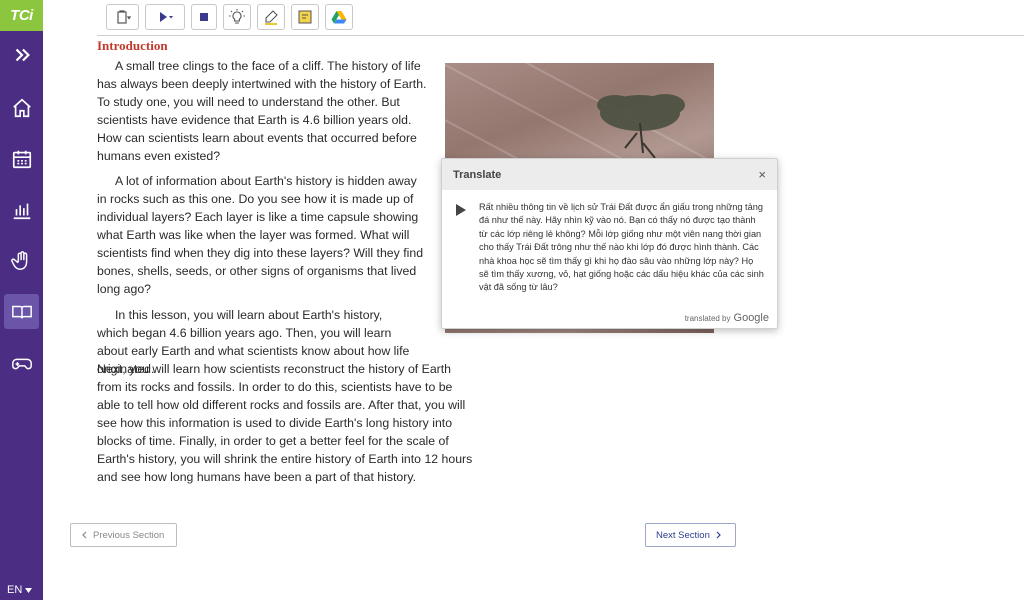 The height and width of the screenshot is (600, 1024). What do you see at coordinates (718, 535) in the screenshot?
I see `chevron-right-icon` at bounding box center [718, 535].